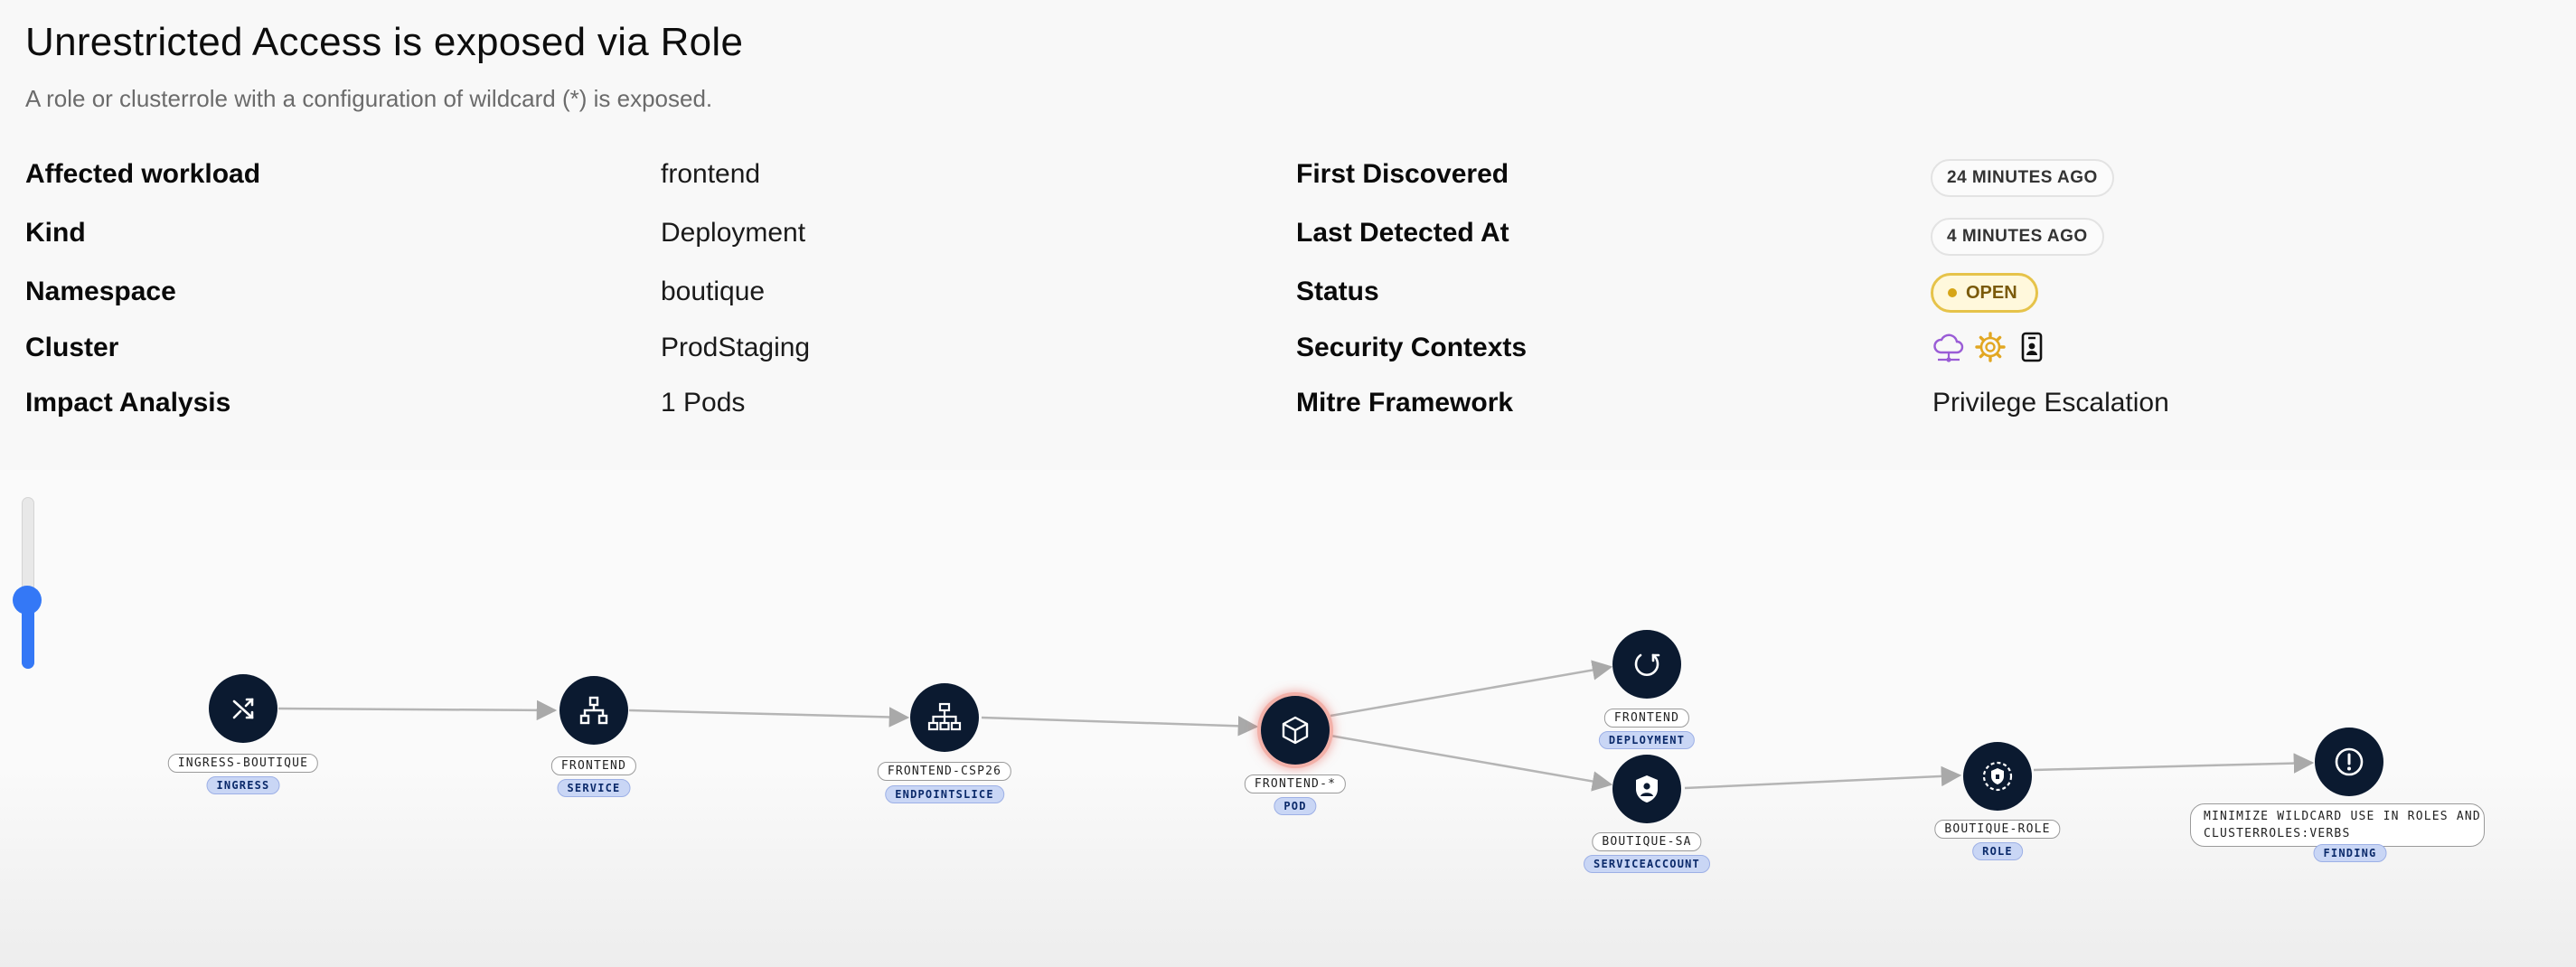 Image resolution: width=2576 pixels, height=967 pixels. I want to click on network-tree-icon, so click(944, 716).